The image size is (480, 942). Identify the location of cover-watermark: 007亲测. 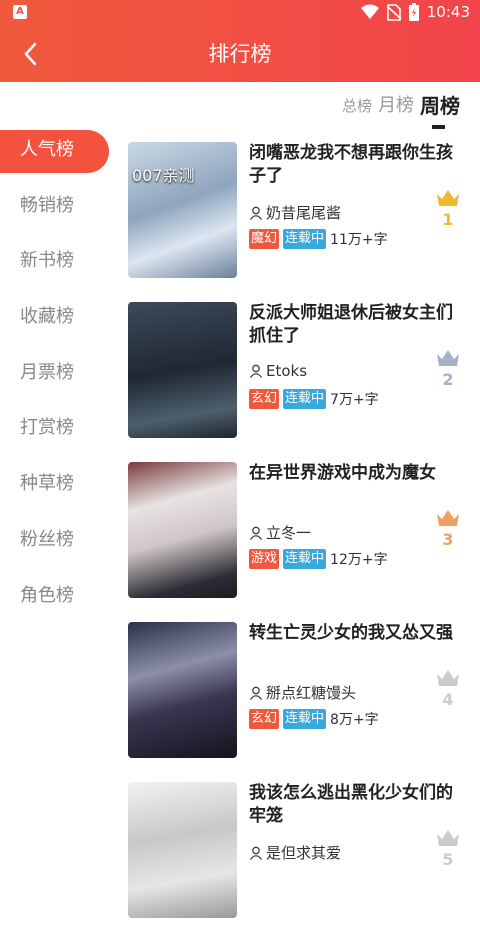
(163, 175).